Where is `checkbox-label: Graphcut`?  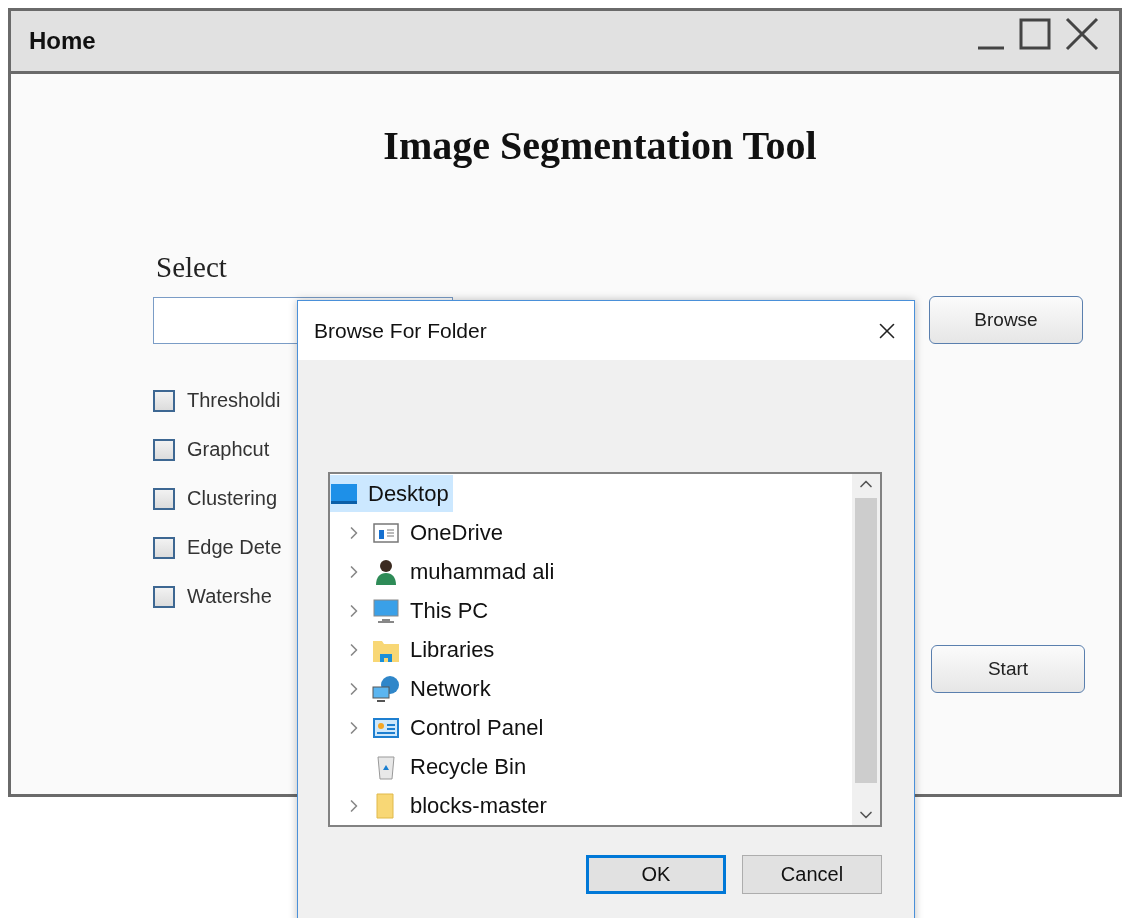 checkbox-label: Graphcut is located at coordinates (228, 449).